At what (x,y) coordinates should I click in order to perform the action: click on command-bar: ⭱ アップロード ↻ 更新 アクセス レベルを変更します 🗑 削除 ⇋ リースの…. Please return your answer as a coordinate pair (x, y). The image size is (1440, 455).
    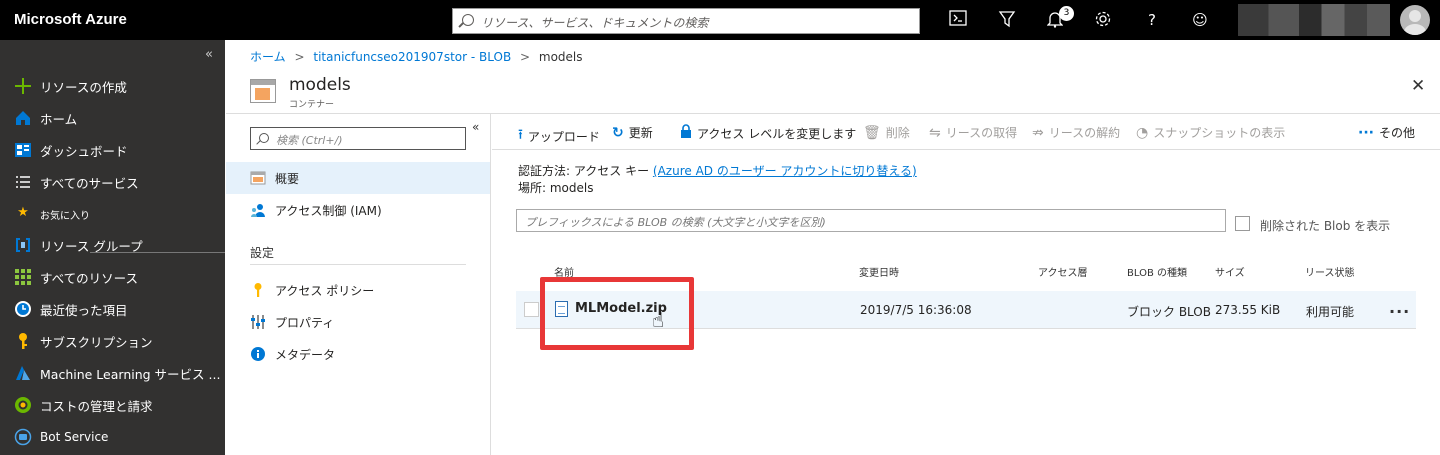
    Looking at the image, I should click on (966, 132).